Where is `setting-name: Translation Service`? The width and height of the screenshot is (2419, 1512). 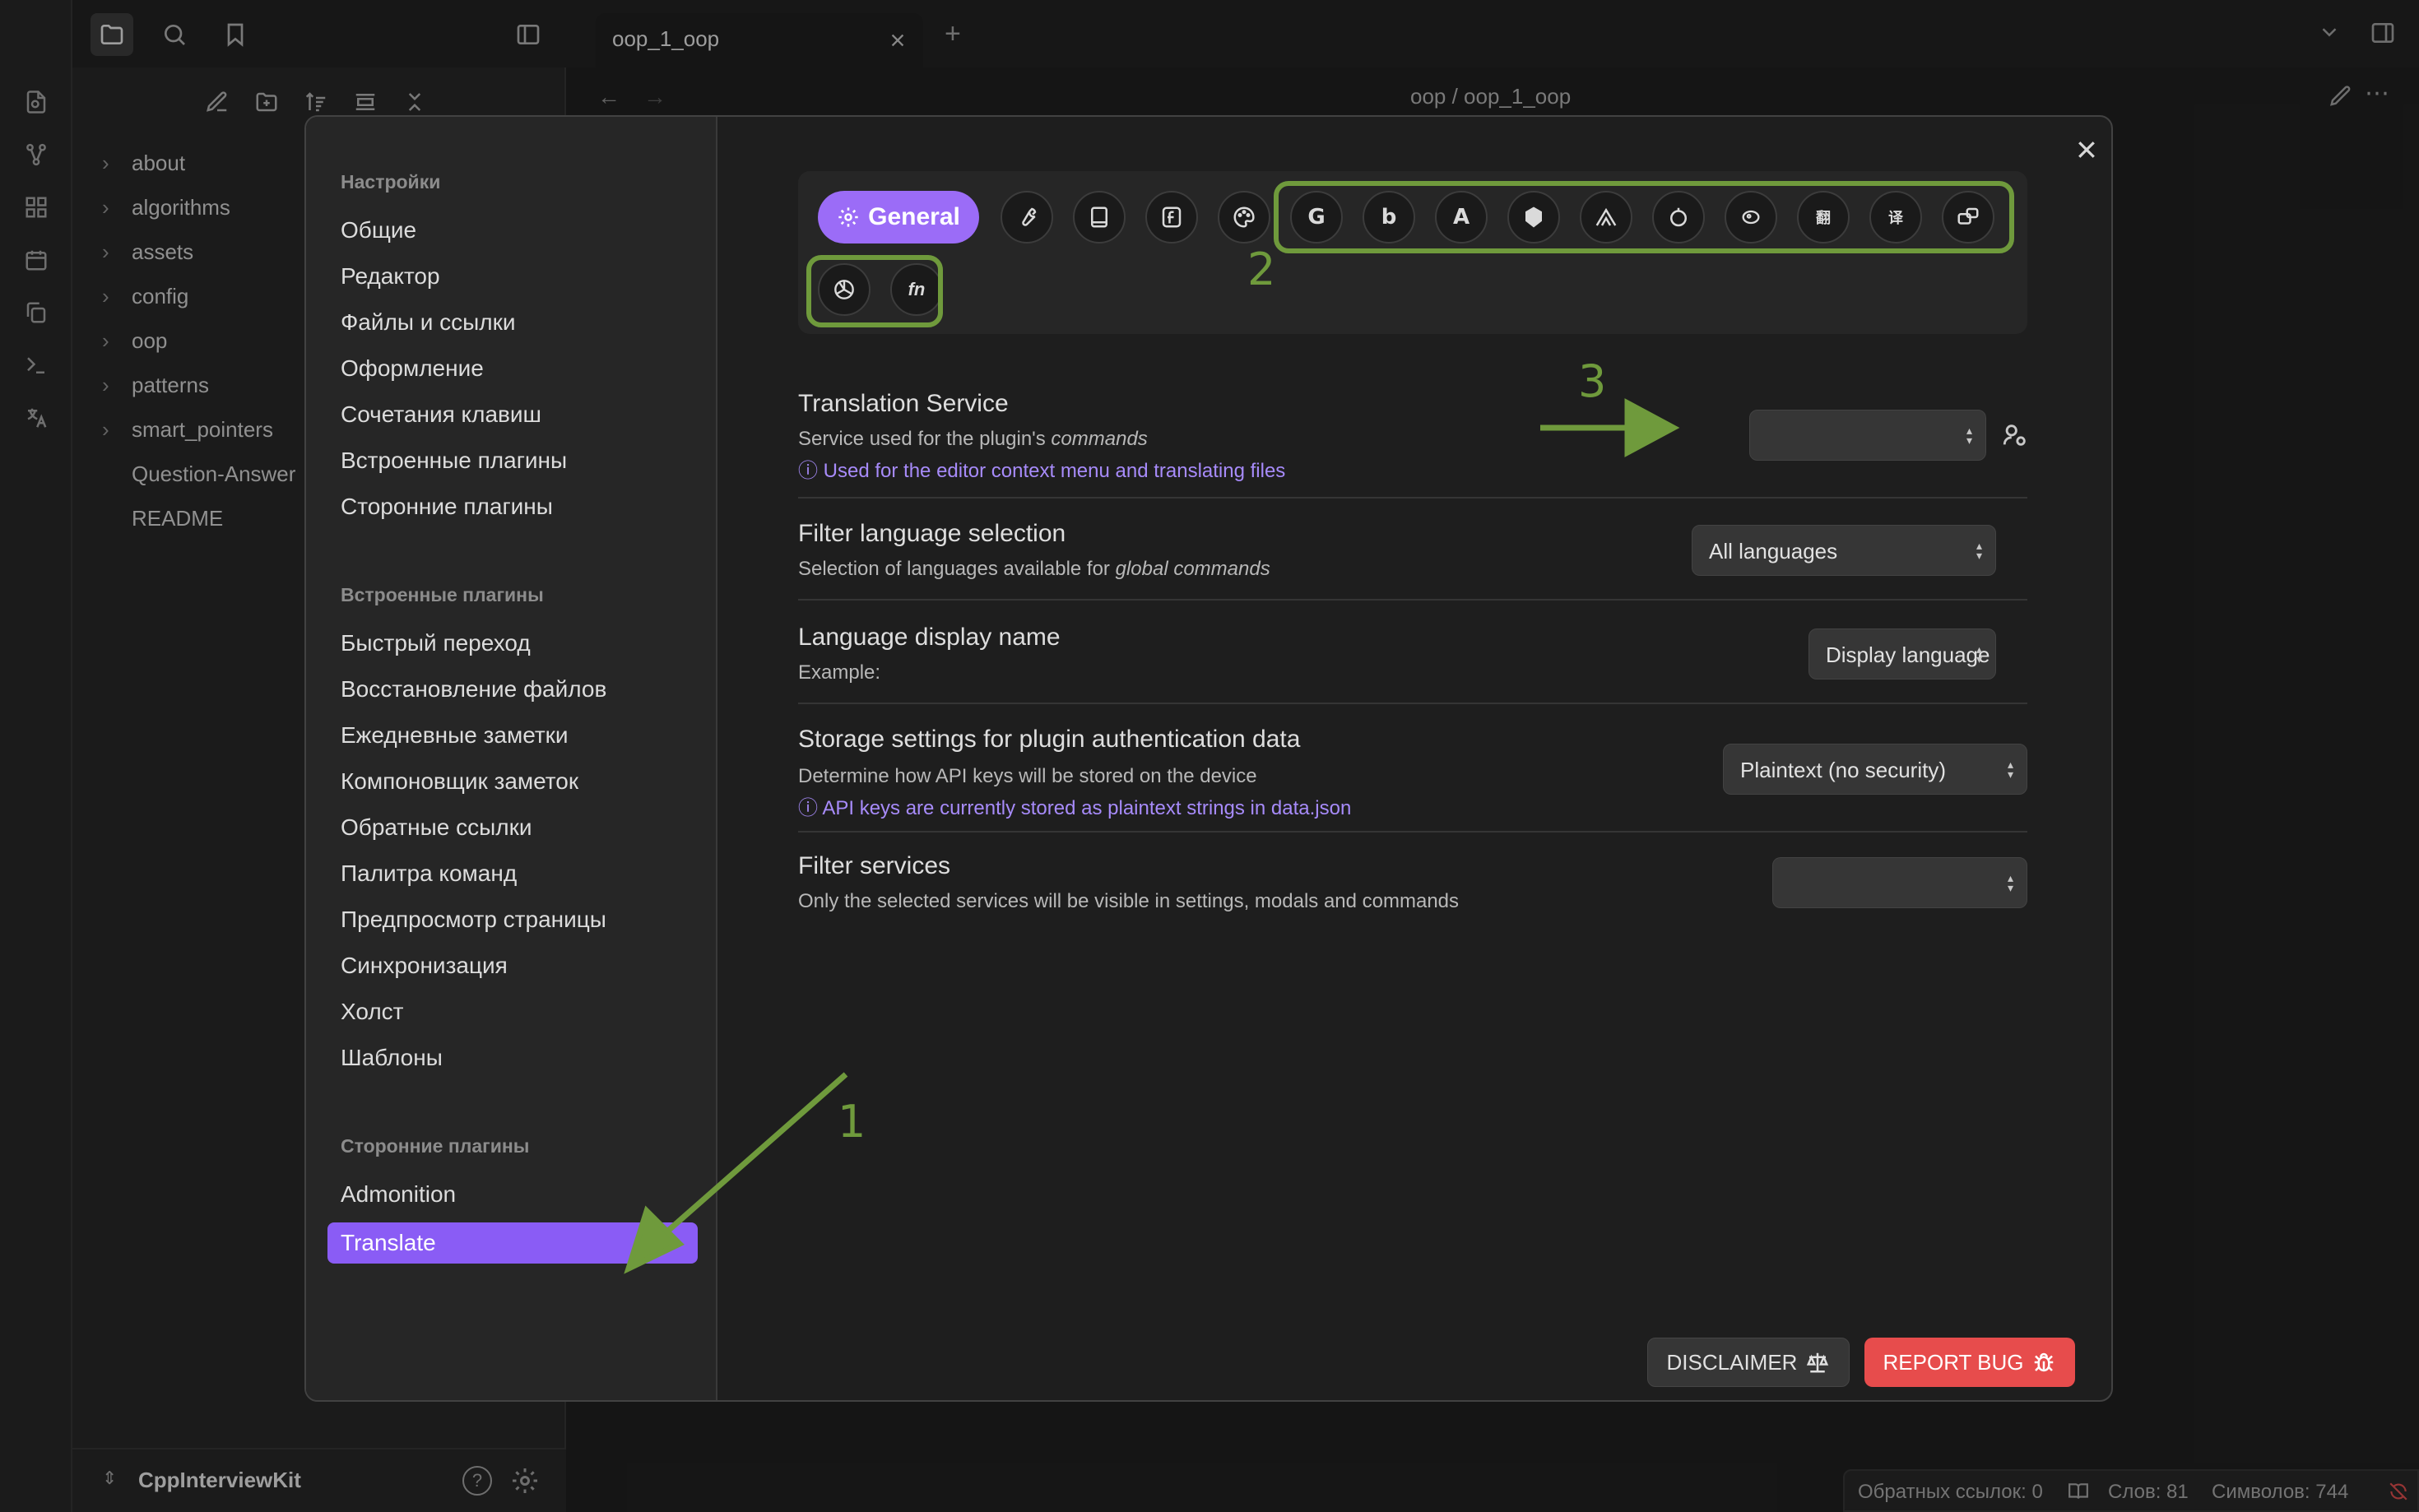 setting-name: Translation Service is located at coordinates (903, 403).